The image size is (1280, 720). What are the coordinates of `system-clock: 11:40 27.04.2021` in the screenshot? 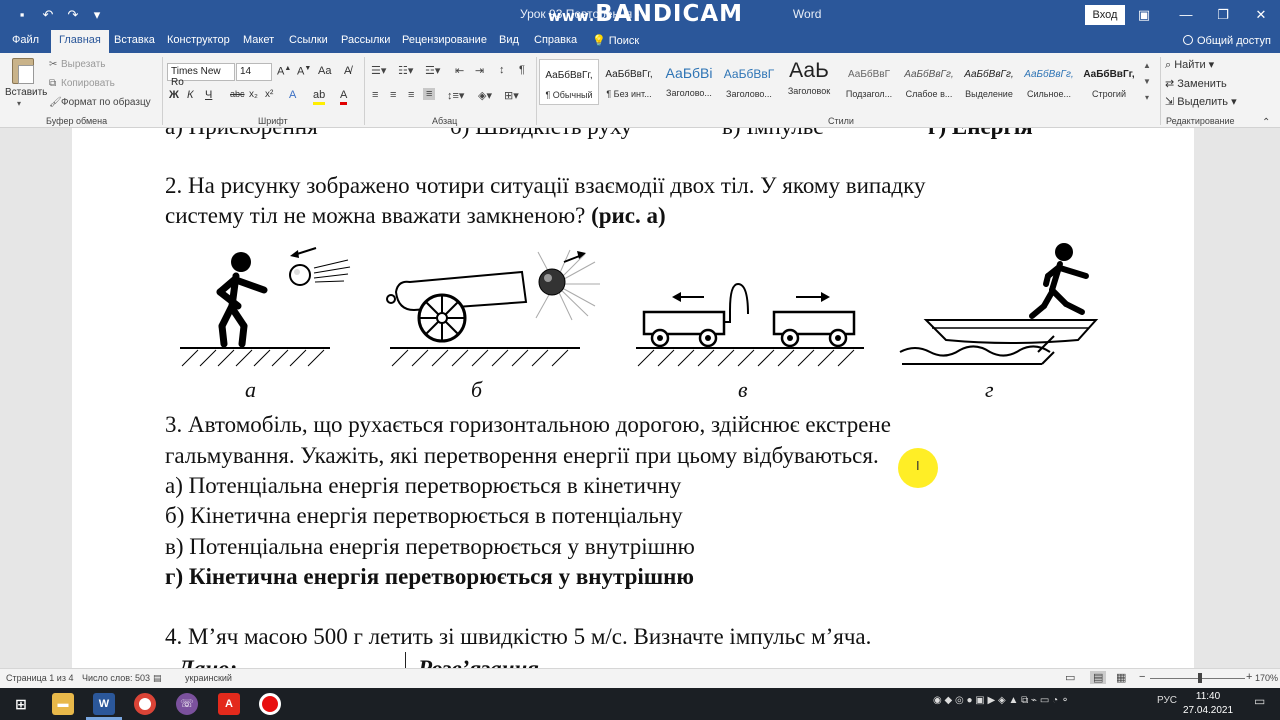 It's located at (1208, 704).